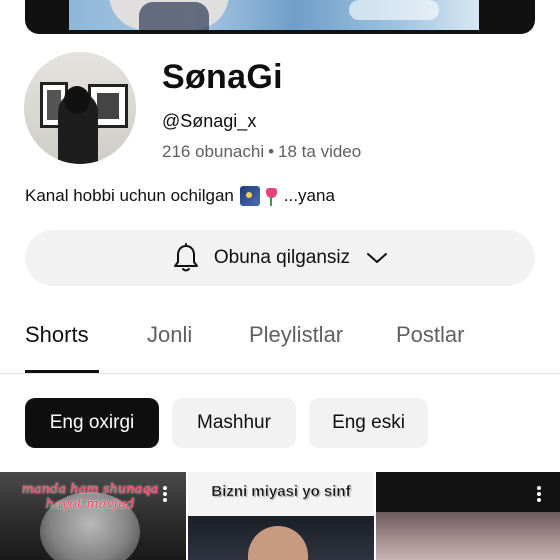  I want to click on subscribed-label: Obuna qilgansiz, so click(282, 257).